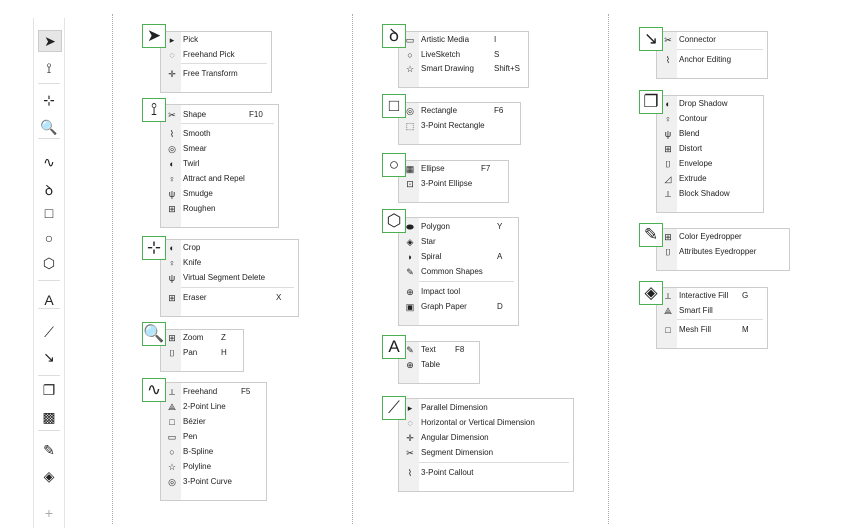 The width and height of the screenshot is (864, 528). What do you see at coordinates (49, 513) in the screenshot?
I see `add-icon: +` at bounding box center [49, 513].